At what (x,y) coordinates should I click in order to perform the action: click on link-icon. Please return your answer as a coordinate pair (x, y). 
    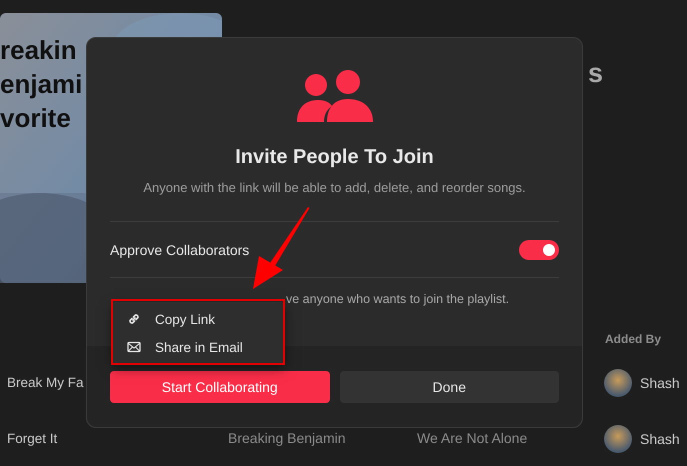
    Looking at the image, I should click on (134, 319).